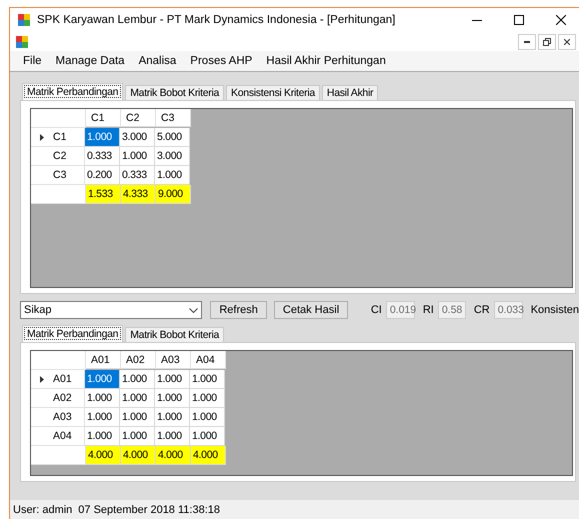 The image size is (579, 519). Describe the element at coordinates (102, 175) in the screenshot. I see `table-cell: 0.200` at that location.